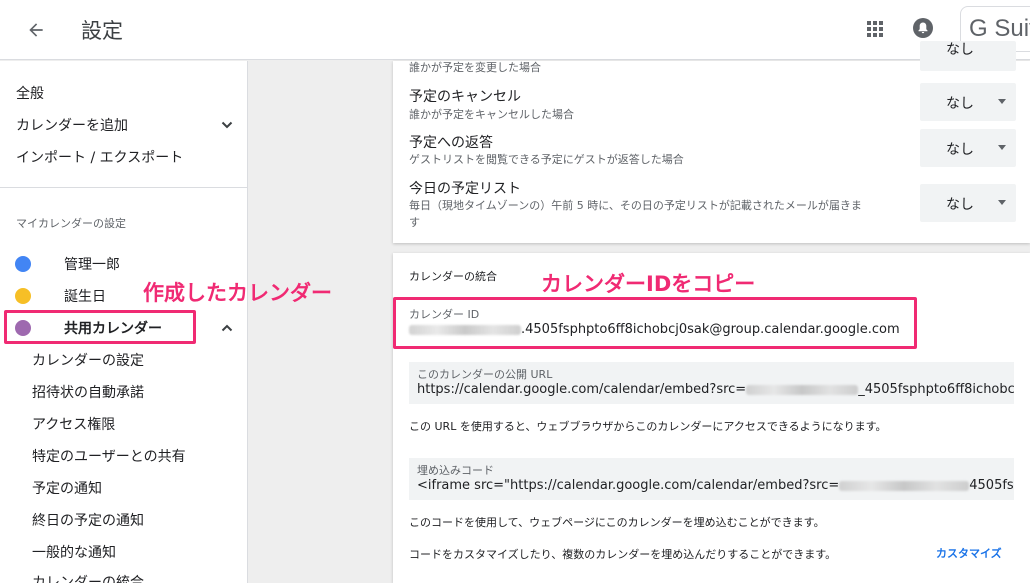  What do you see at coordinates (71, 223) in the screenshot?
I see `my-calendars-heading: マイカレンダーの設定` at bounding box center [71, 223].